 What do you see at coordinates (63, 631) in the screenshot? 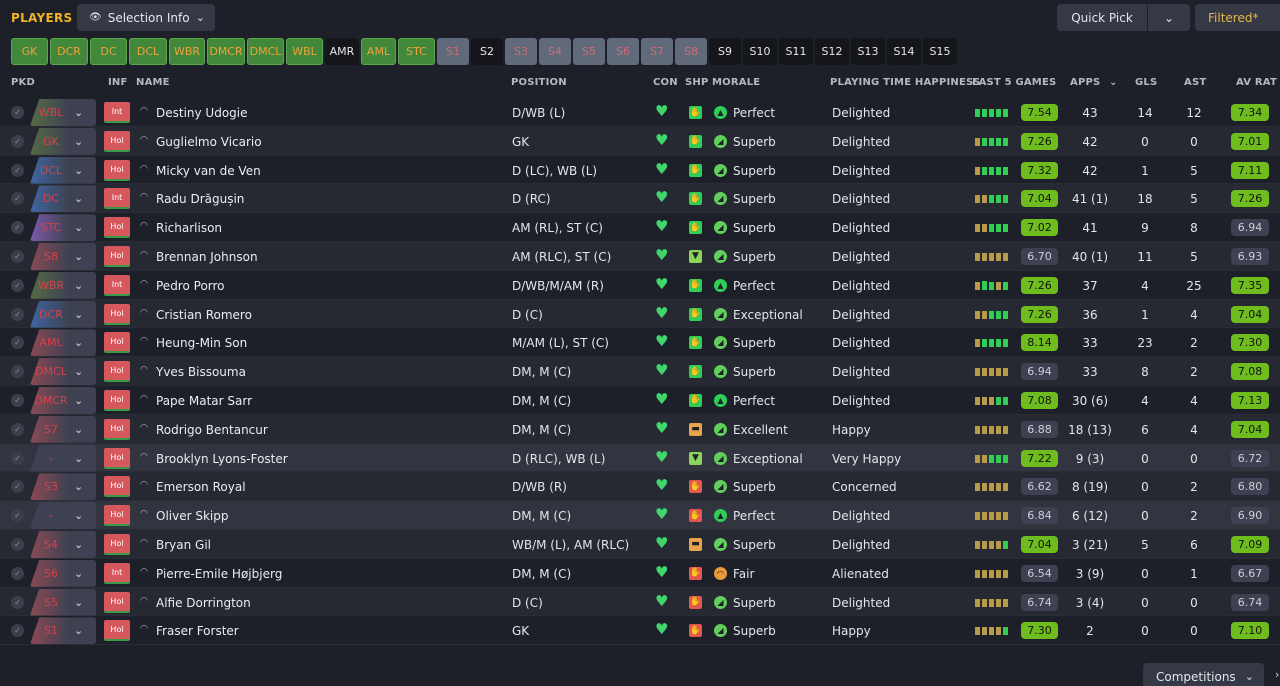
I see `pkd-position-dropdown: S1 ⌄` at bounding box center [63, 631].